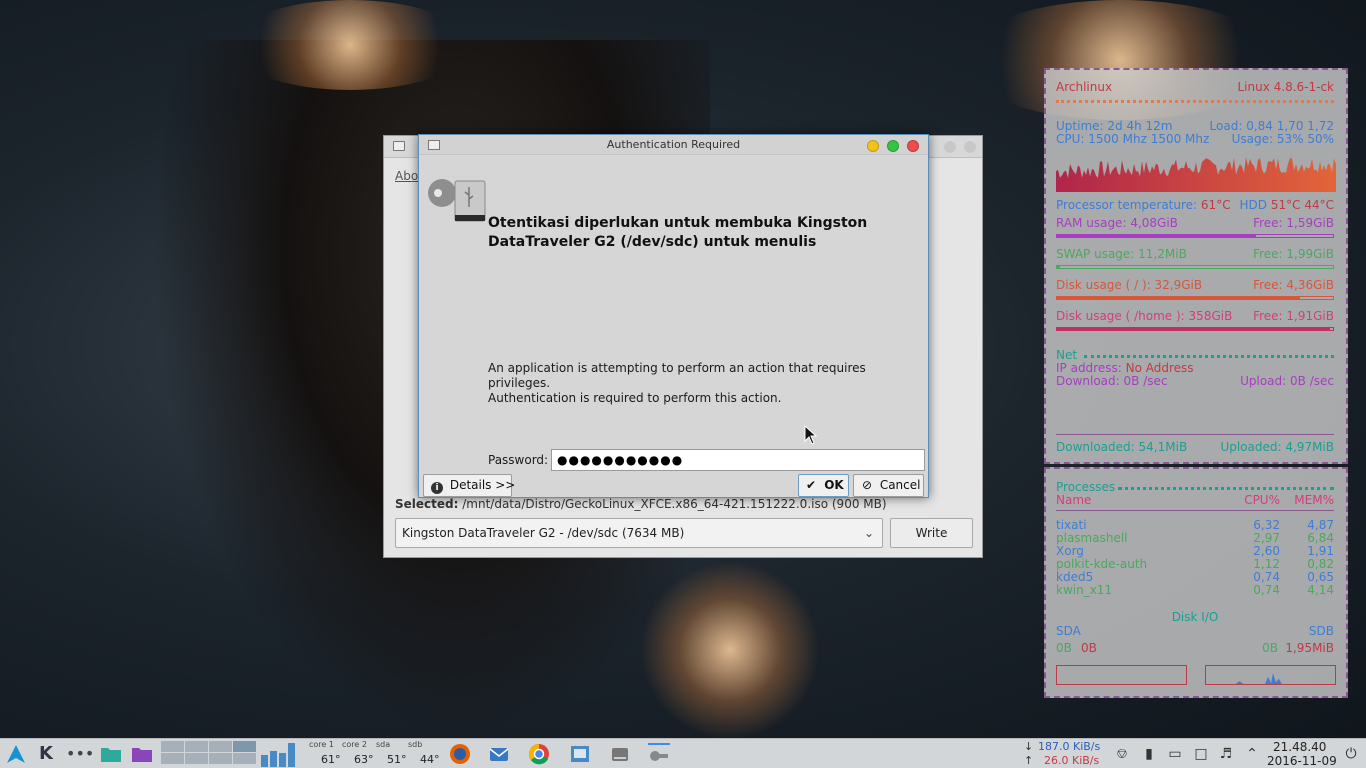 The image size is (1366, 768). What do you see at coordinates (437, 488) in the screenshot?
I see `info-icon: i` at bounding box center [437, 488].